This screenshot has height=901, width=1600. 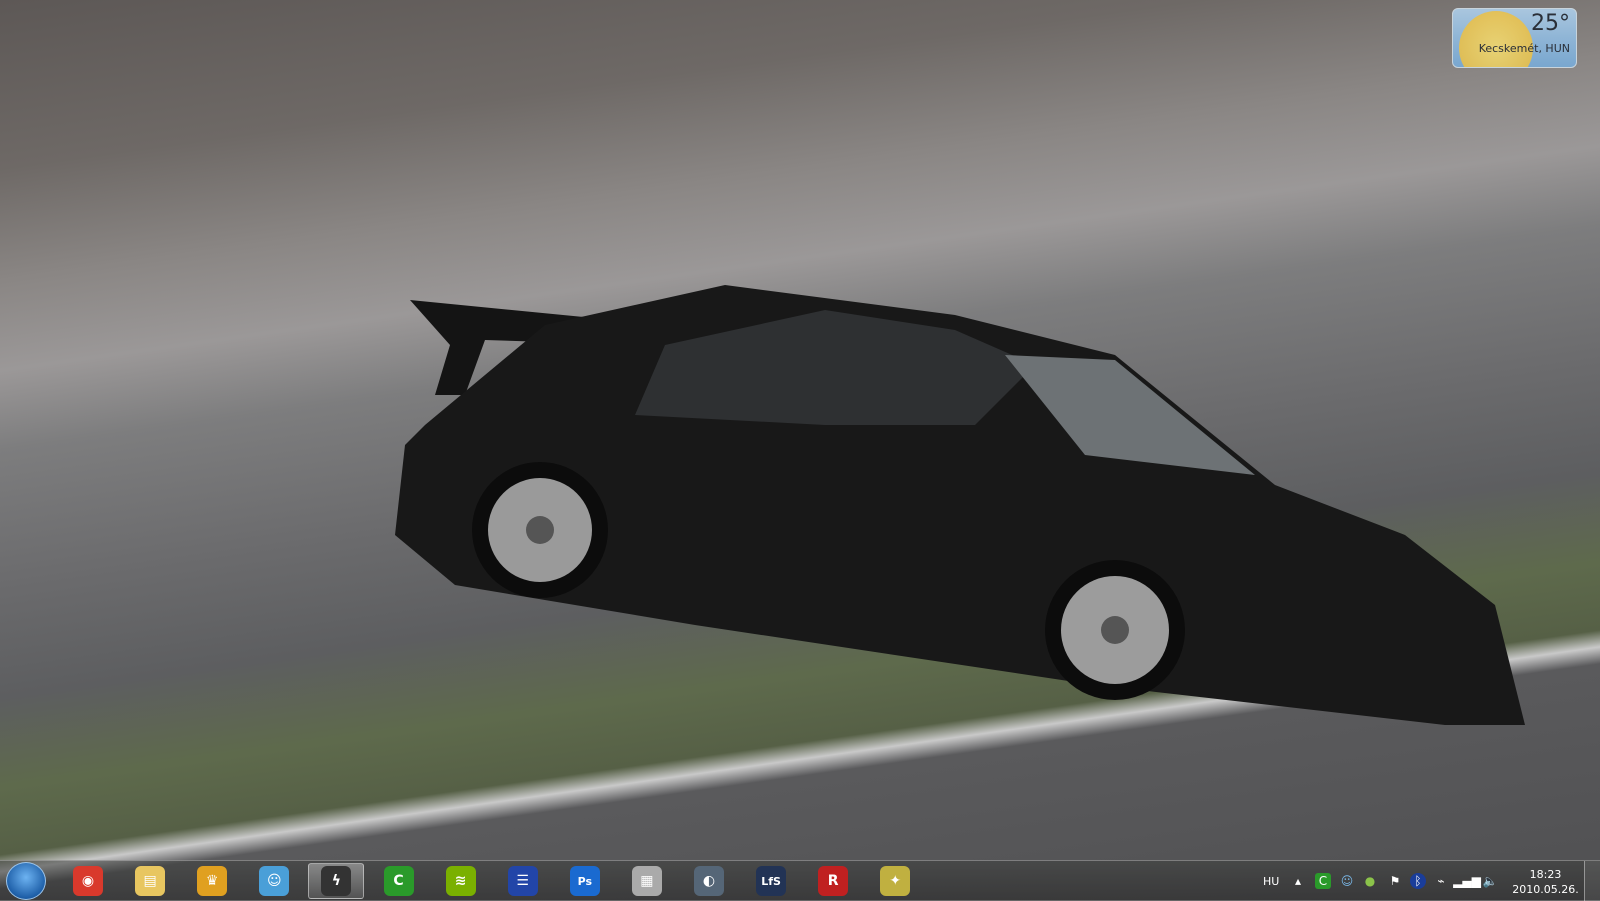 I want to click on taskbar-button-teamspeak: ◐, so click(x=709, y=881).